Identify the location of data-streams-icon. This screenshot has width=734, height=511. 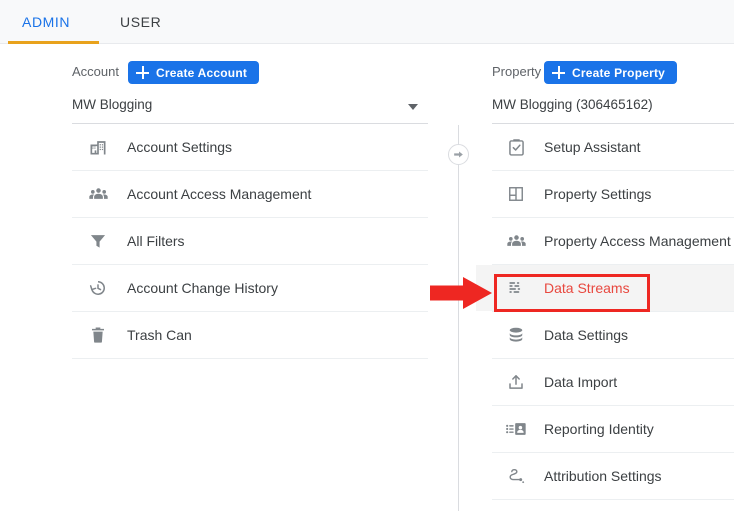
(516, 288).